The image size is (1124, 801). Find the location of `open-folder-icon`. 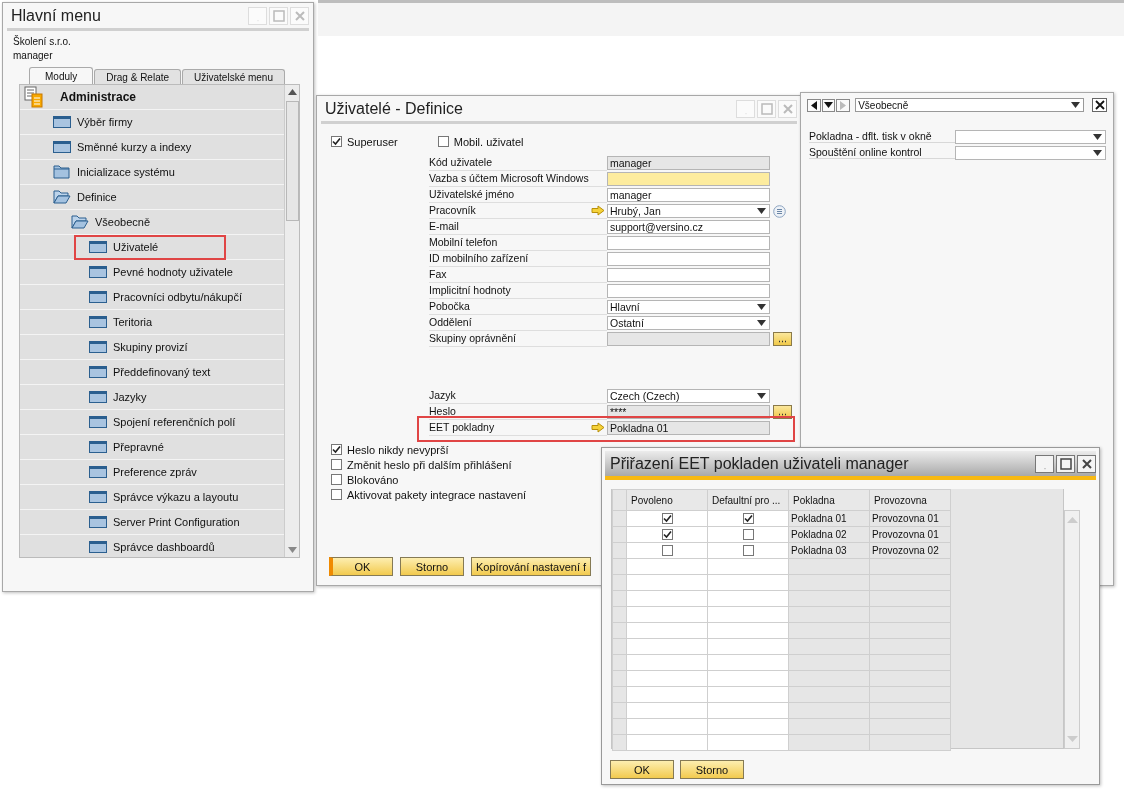

open-folder-icon is located at coordinates (80, 222).